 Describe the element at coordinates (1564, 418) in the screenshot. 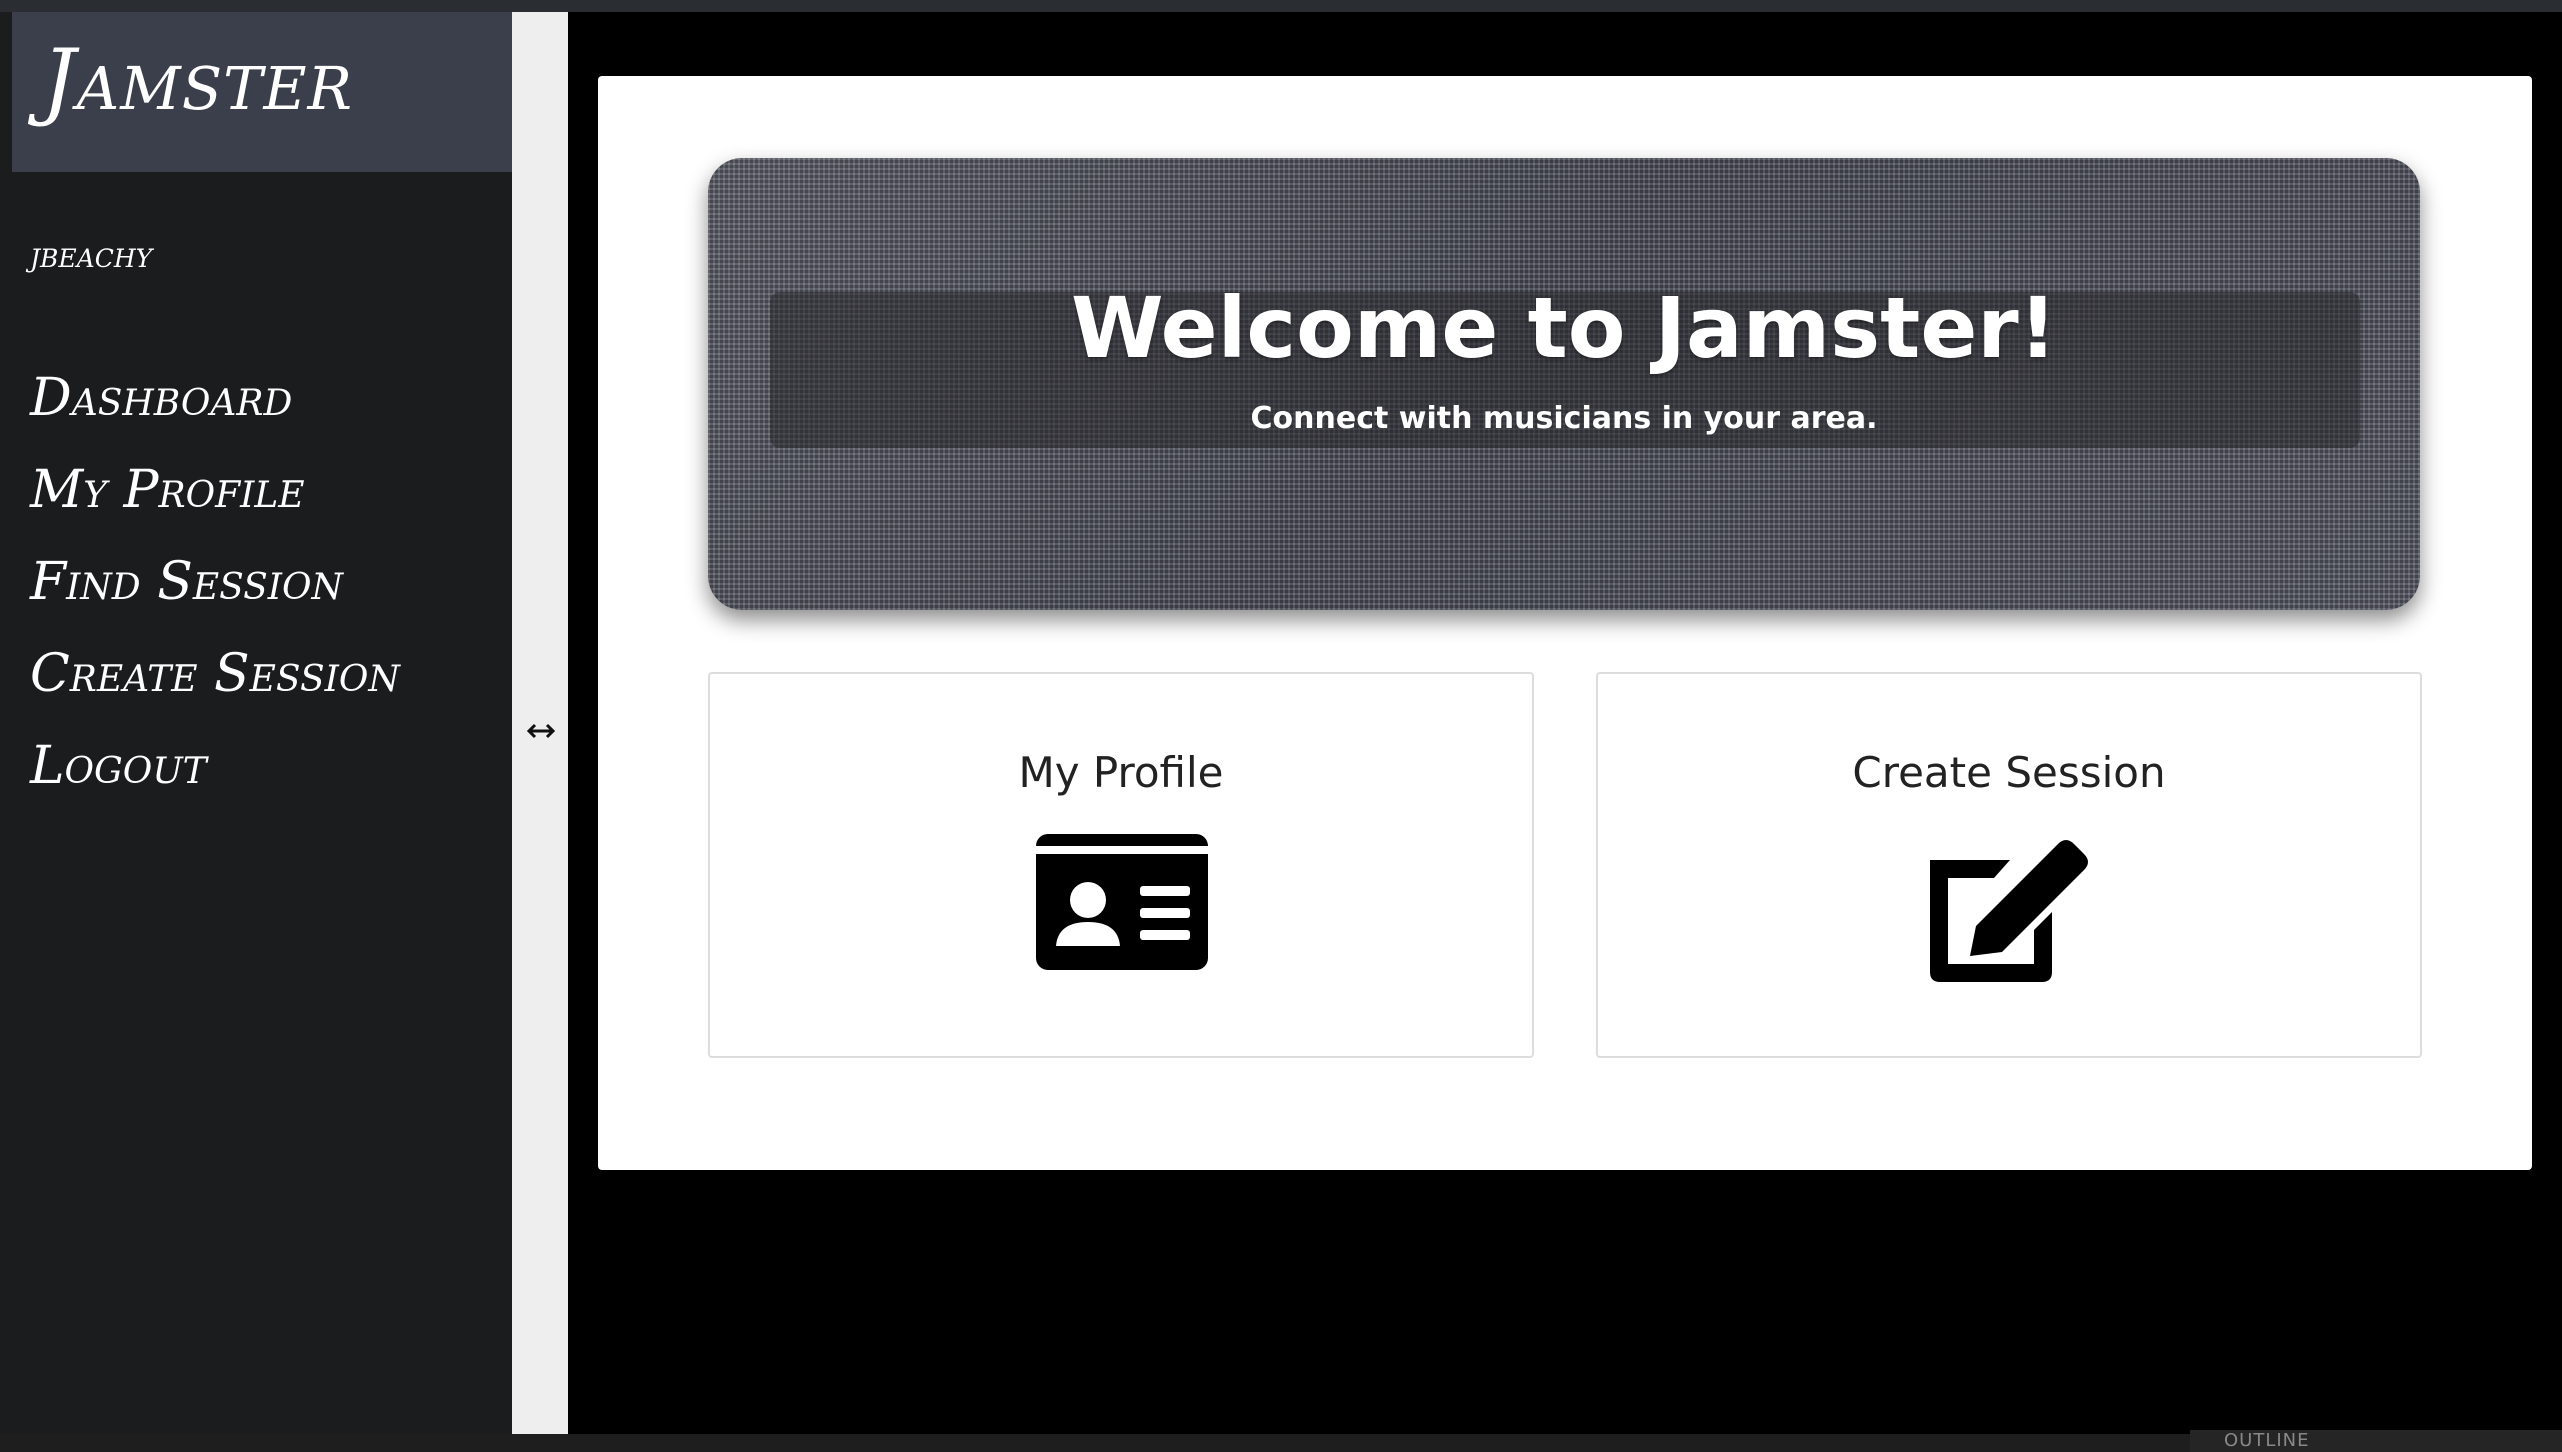

I see `welcome-subtitle: Connect with musicians in your area.` at that location.